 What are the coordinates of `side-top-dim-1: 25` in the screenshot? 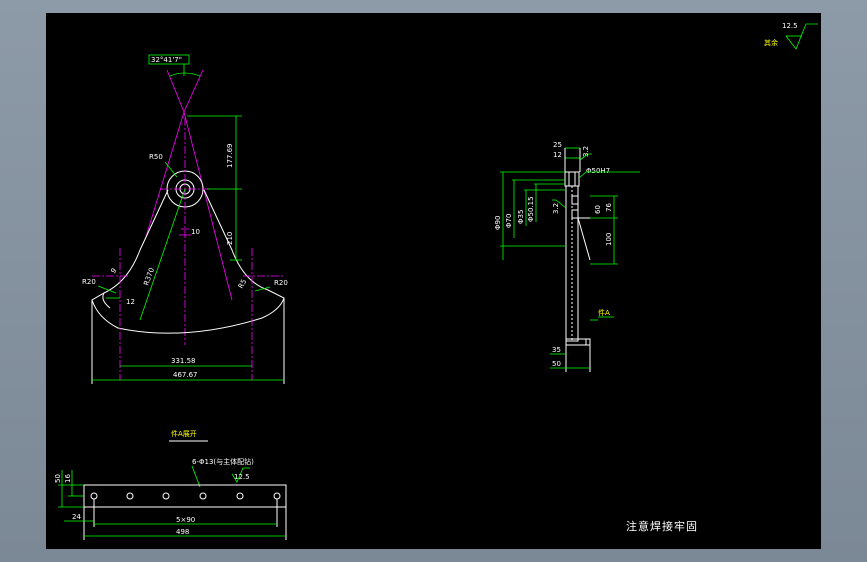 It's located at (557, 145).